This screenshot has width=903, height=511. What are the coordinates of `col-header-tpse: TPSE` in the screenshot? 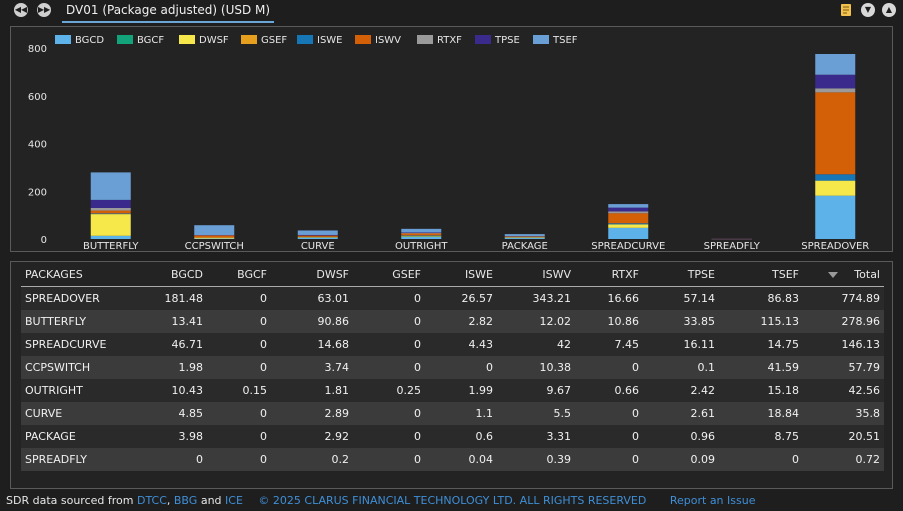 It's located at (681, 274).